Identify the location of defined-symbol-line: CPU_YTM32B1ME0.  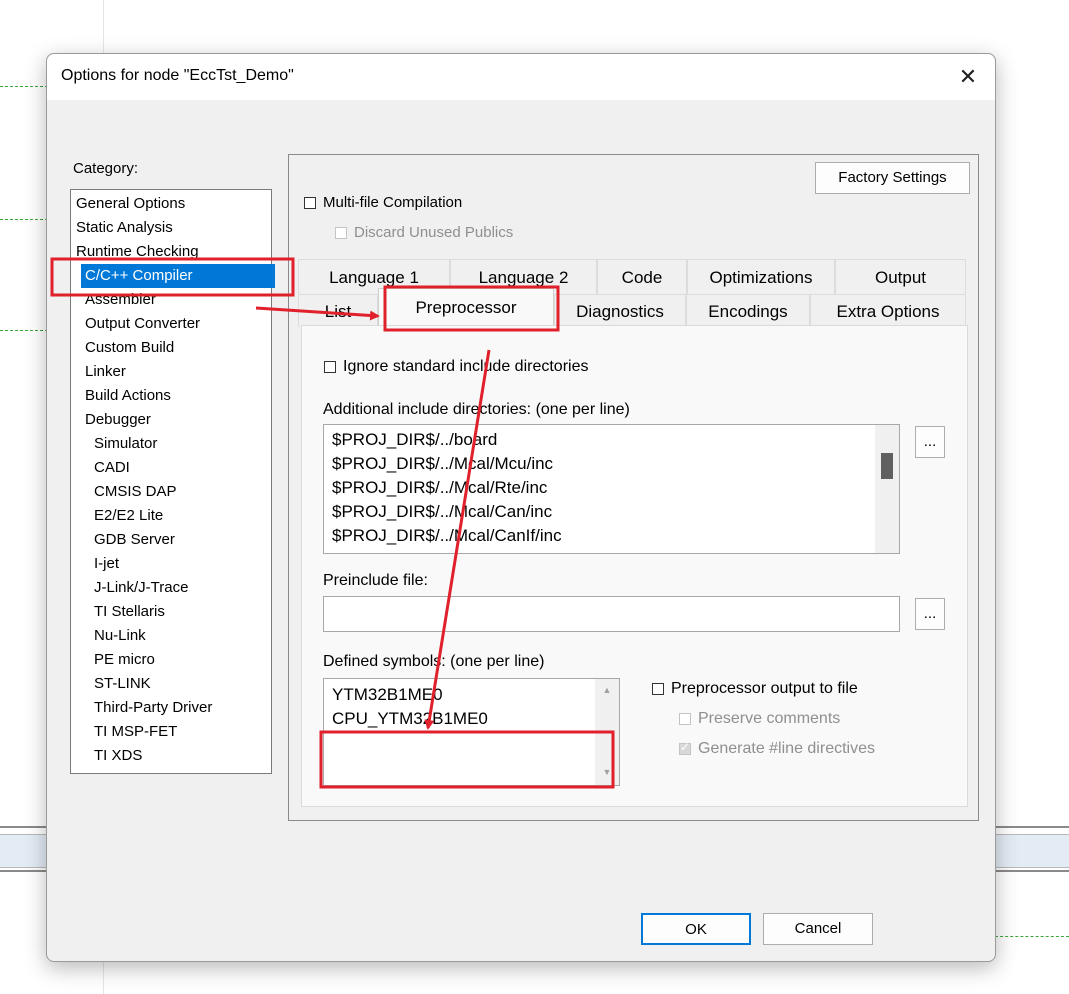
(410, 718).